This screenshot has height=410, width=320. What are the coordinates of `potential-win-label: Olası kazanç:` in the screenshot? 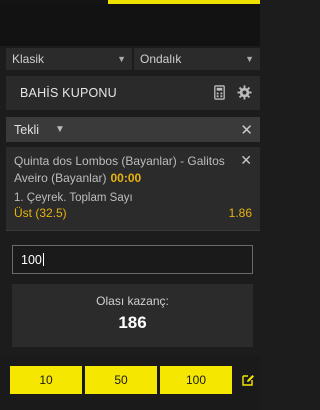 It's located at (132, 301).